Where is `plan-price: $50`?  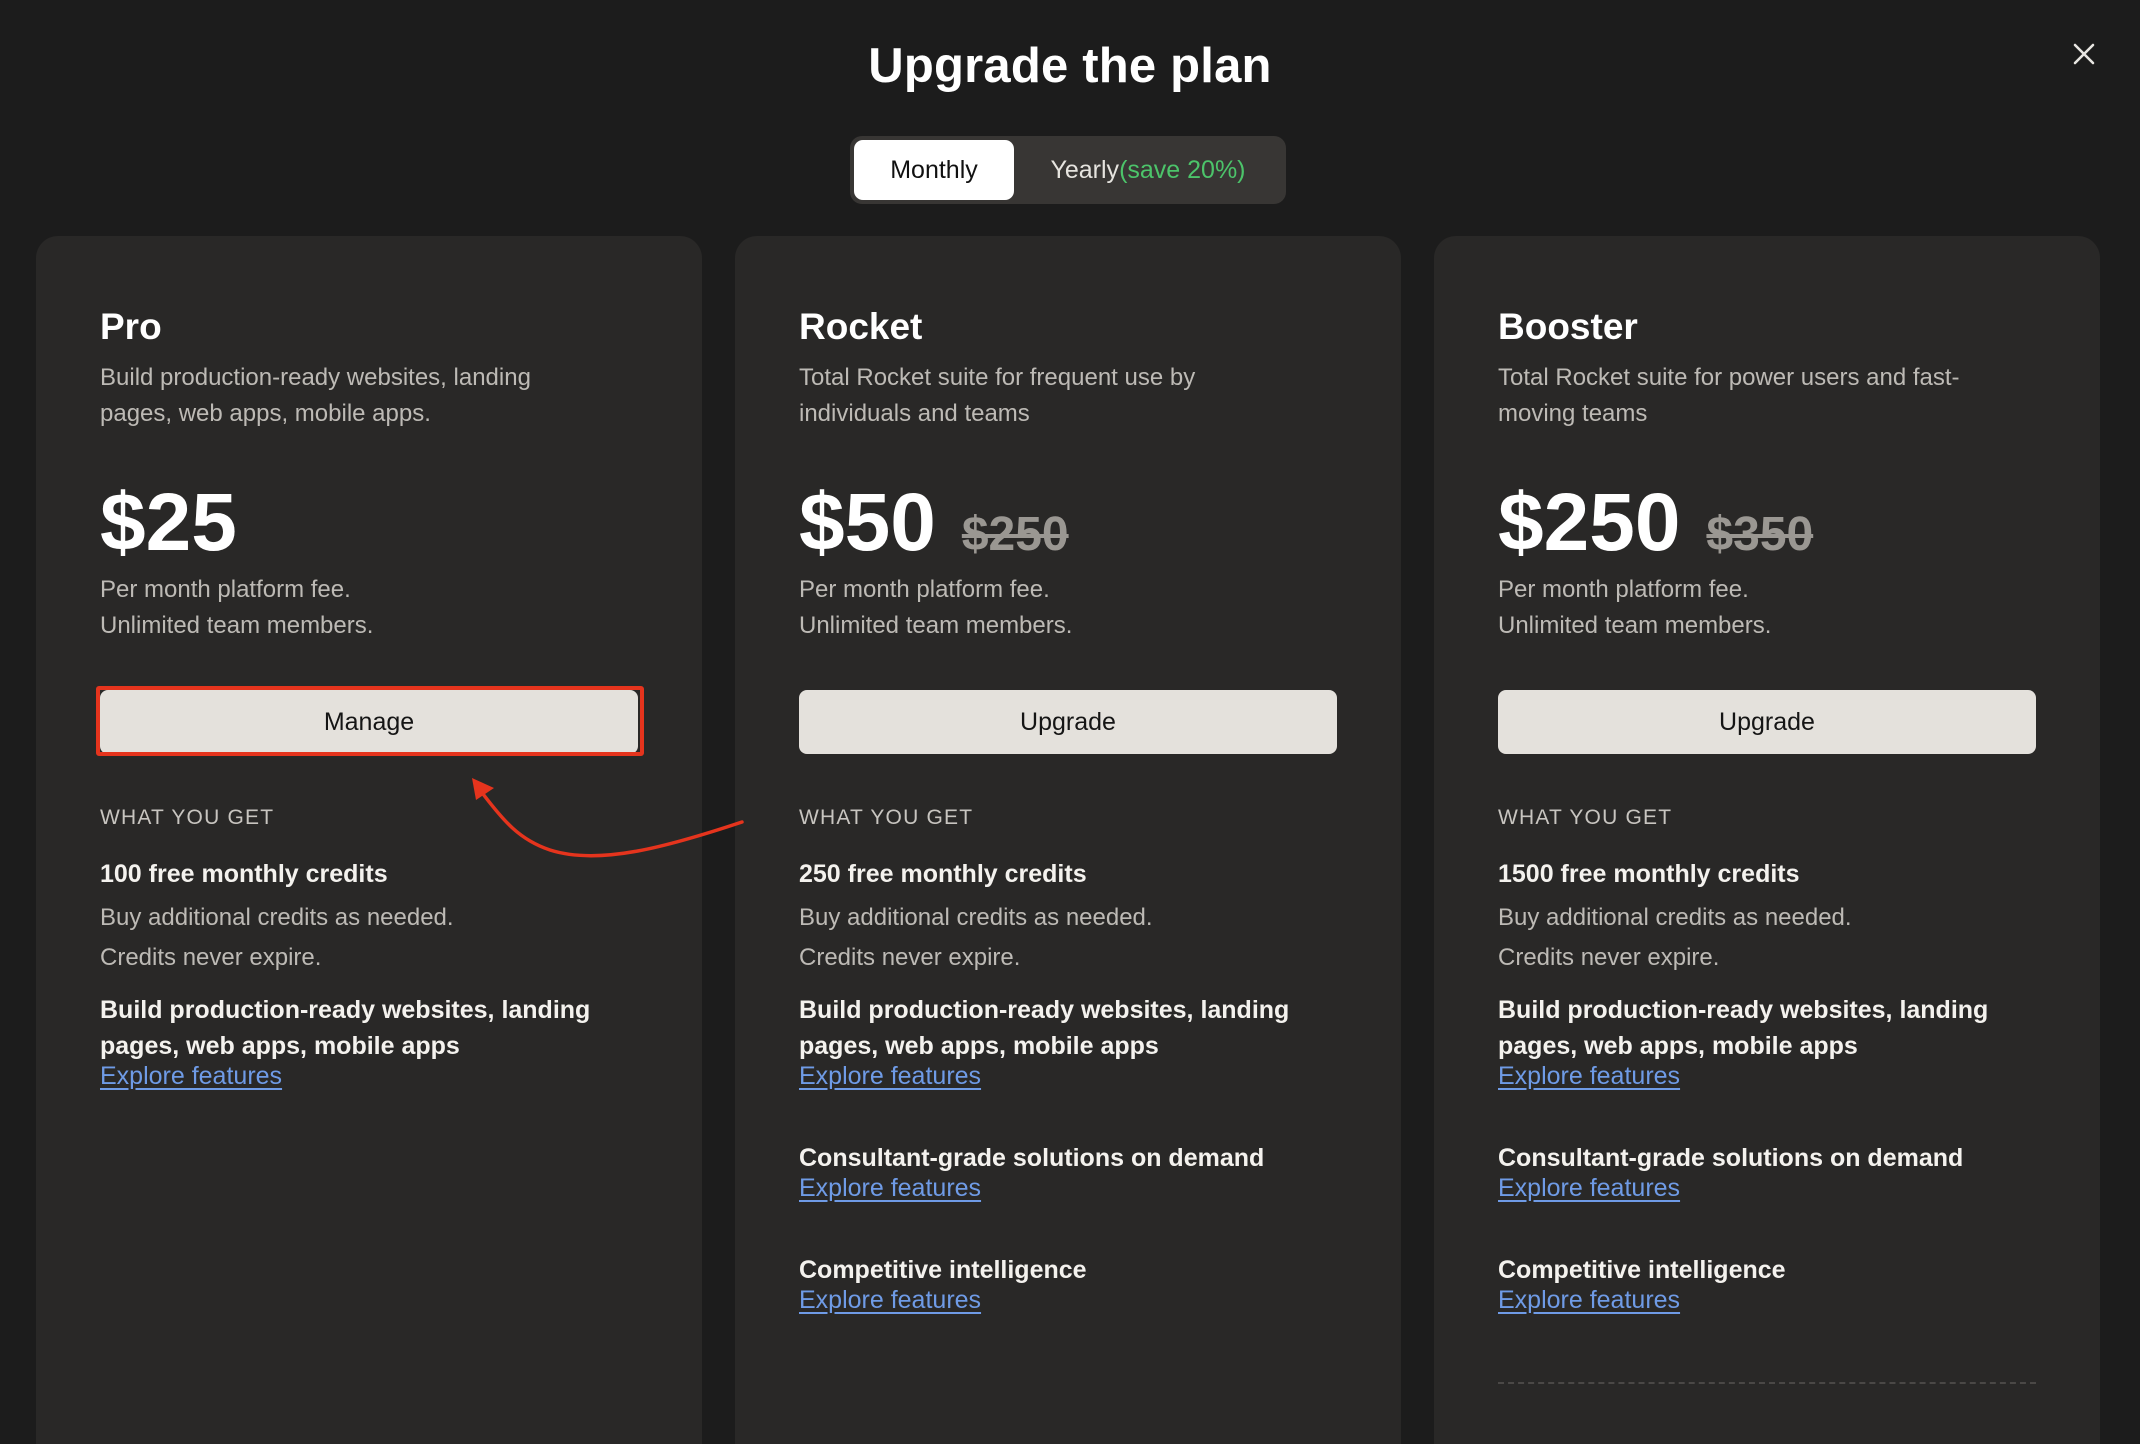
plan-price: $50 is located at coordinates (867, 522).